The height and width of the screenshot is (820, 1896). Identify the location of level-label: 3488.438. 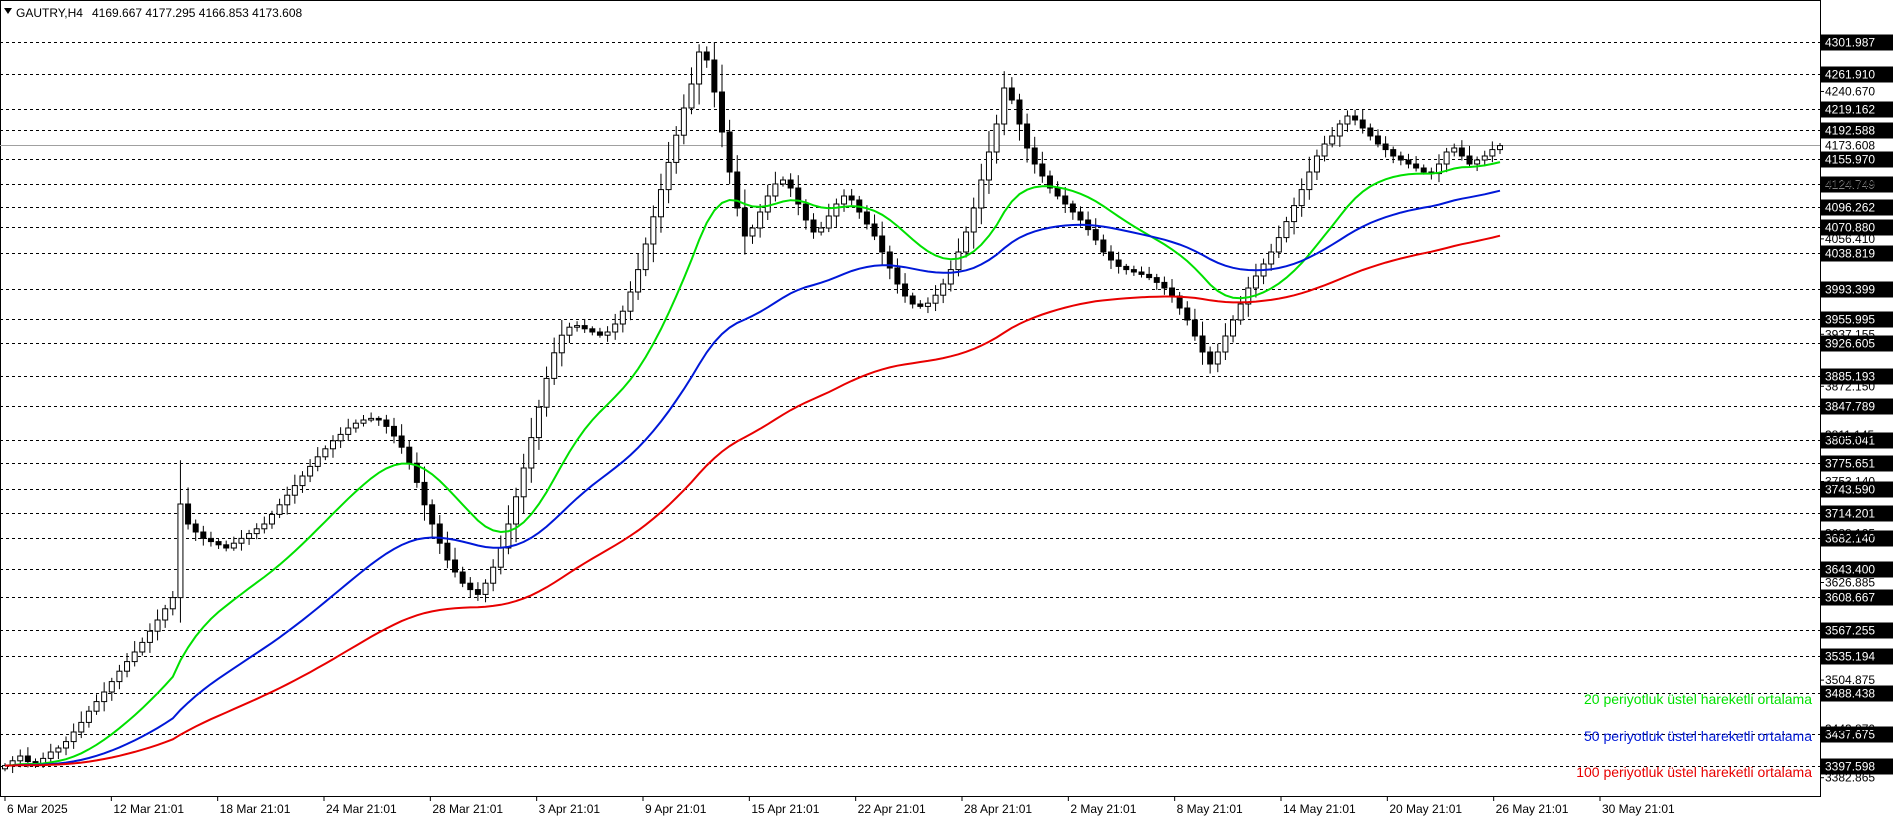
(1850, 694).